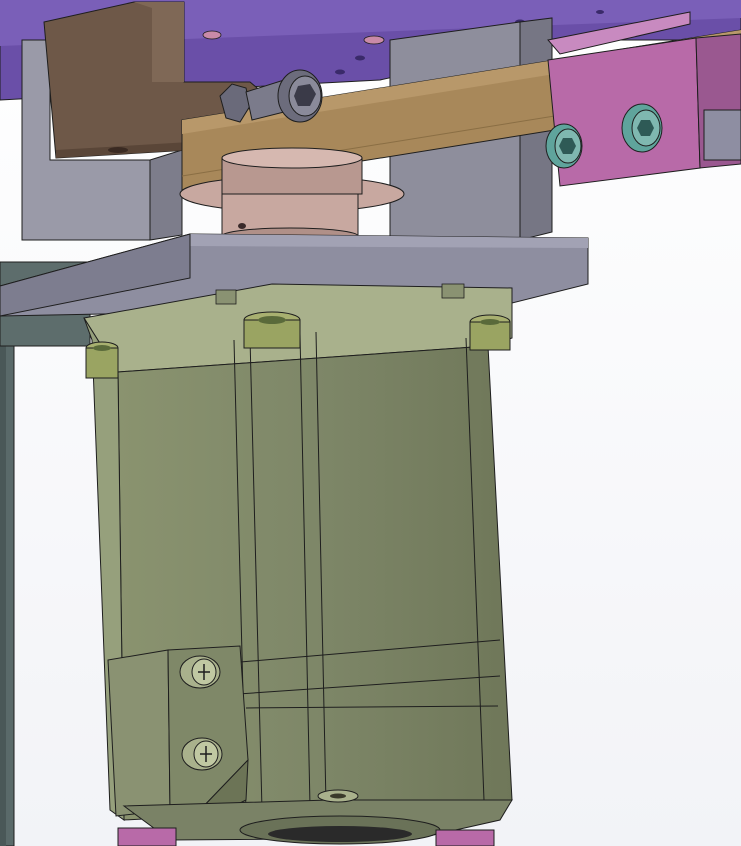 The image size is (741, 846). What do you see at coordinates (178, 733) in the screenshot?
I see `motor-connector-housing` at bounding box center [178, 733].